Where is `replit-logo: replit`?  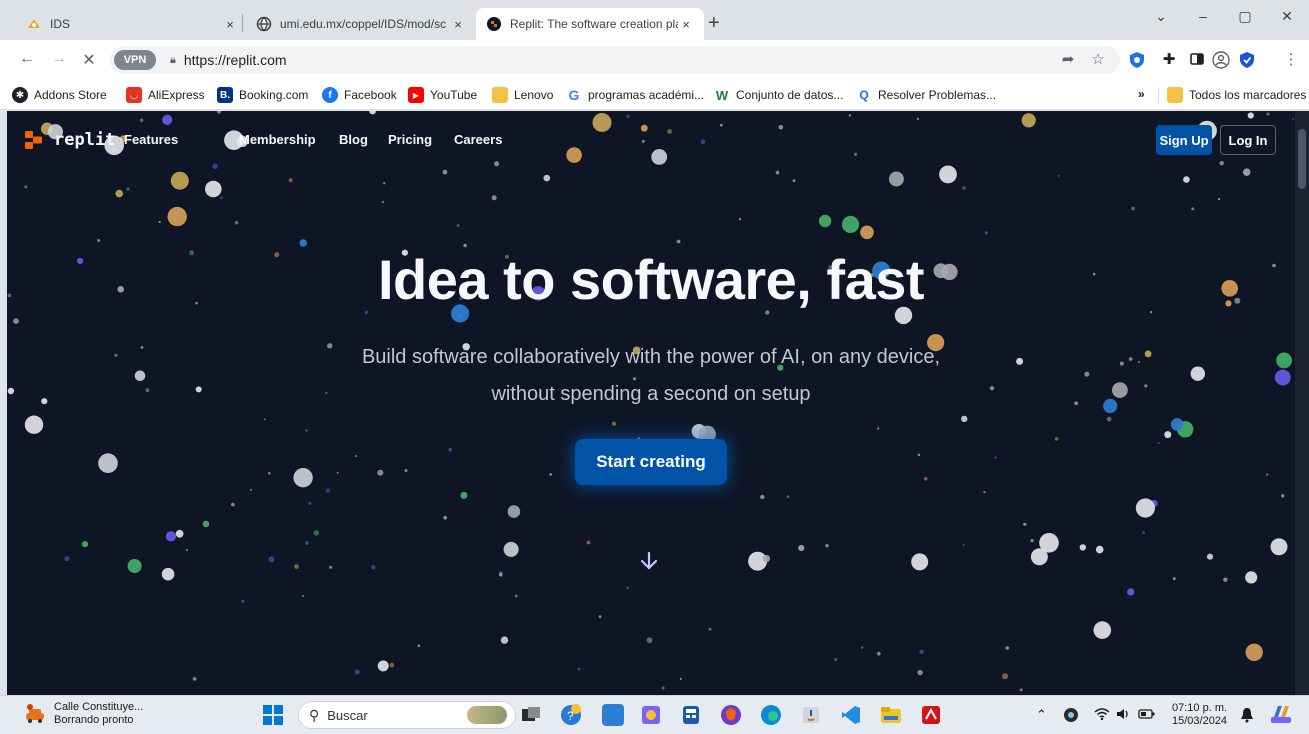
replit-logo: replit is located at coordinates (70, 140).